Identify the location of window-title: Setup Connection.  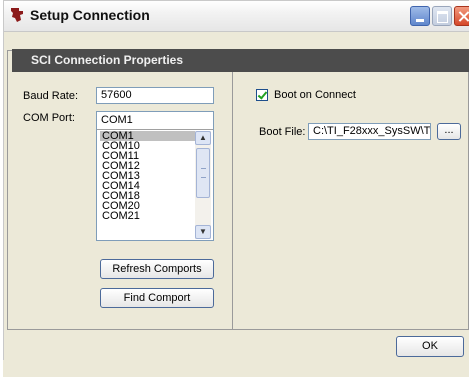
(90, 15).